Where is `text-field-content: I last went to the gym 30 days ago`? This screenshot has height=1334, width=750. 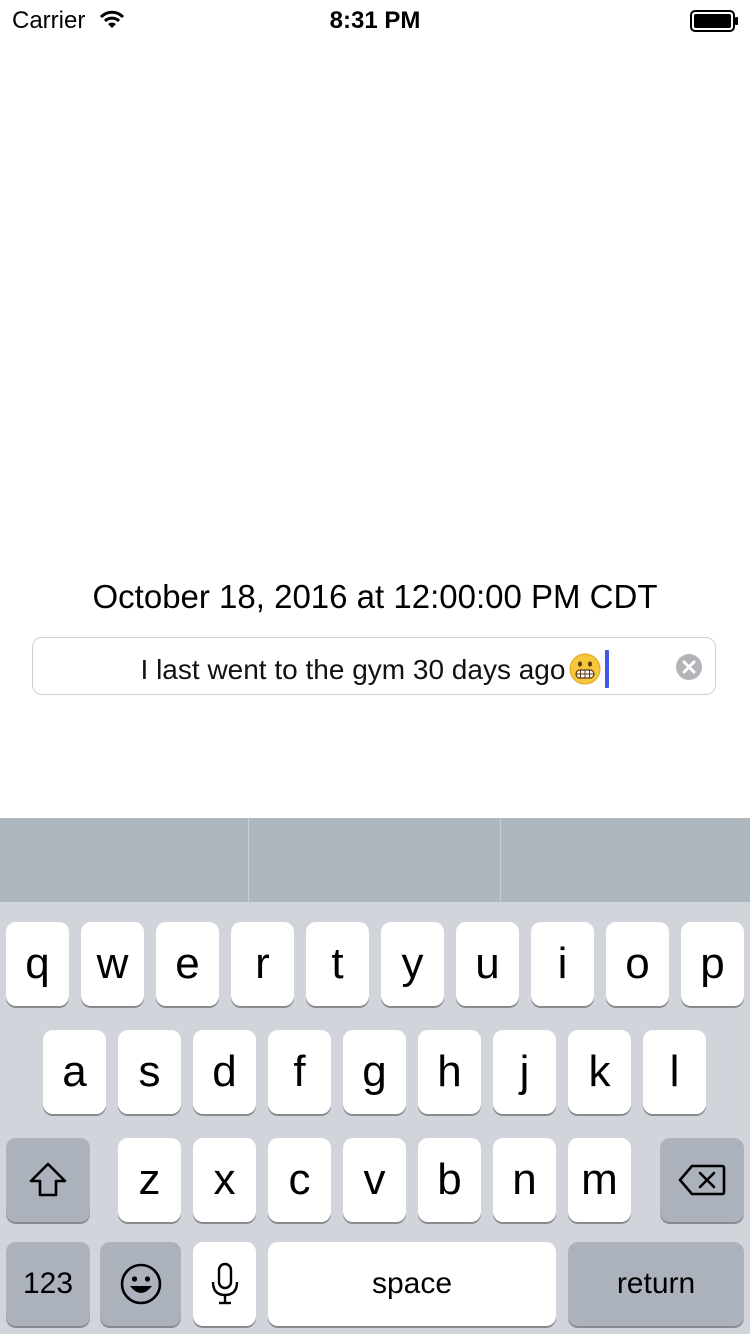 text-field-content: I last went to the gym 30 days ago is located at coordinates (375, 669).